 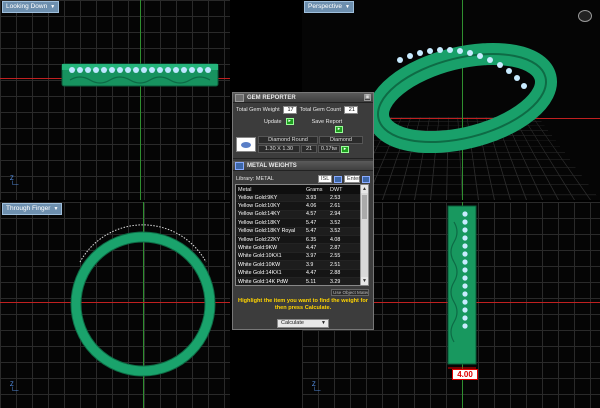 What do you see at coordinates (311, 256) in the screenshot?
I see `cell-grams: 3.97` at bounding box center [311, 256].